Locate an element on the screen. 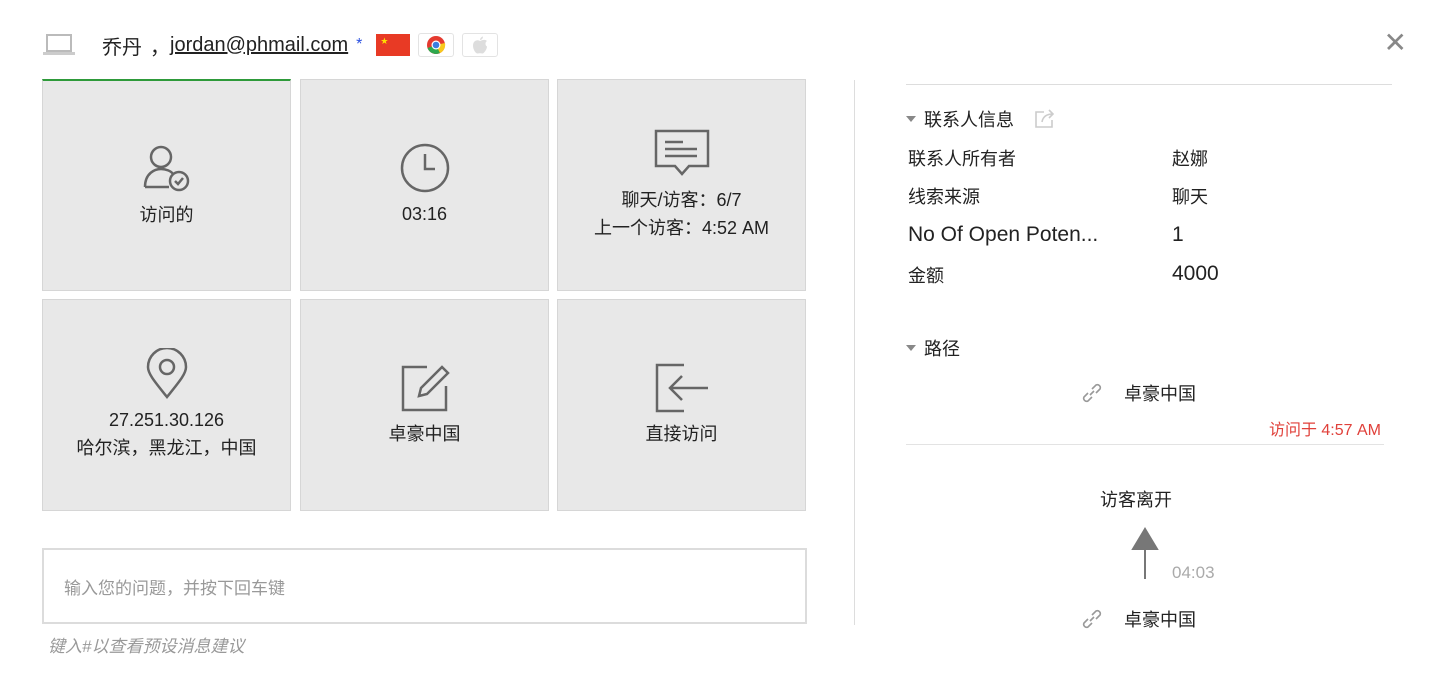  apple-icon is located at coordinates (480, 45).